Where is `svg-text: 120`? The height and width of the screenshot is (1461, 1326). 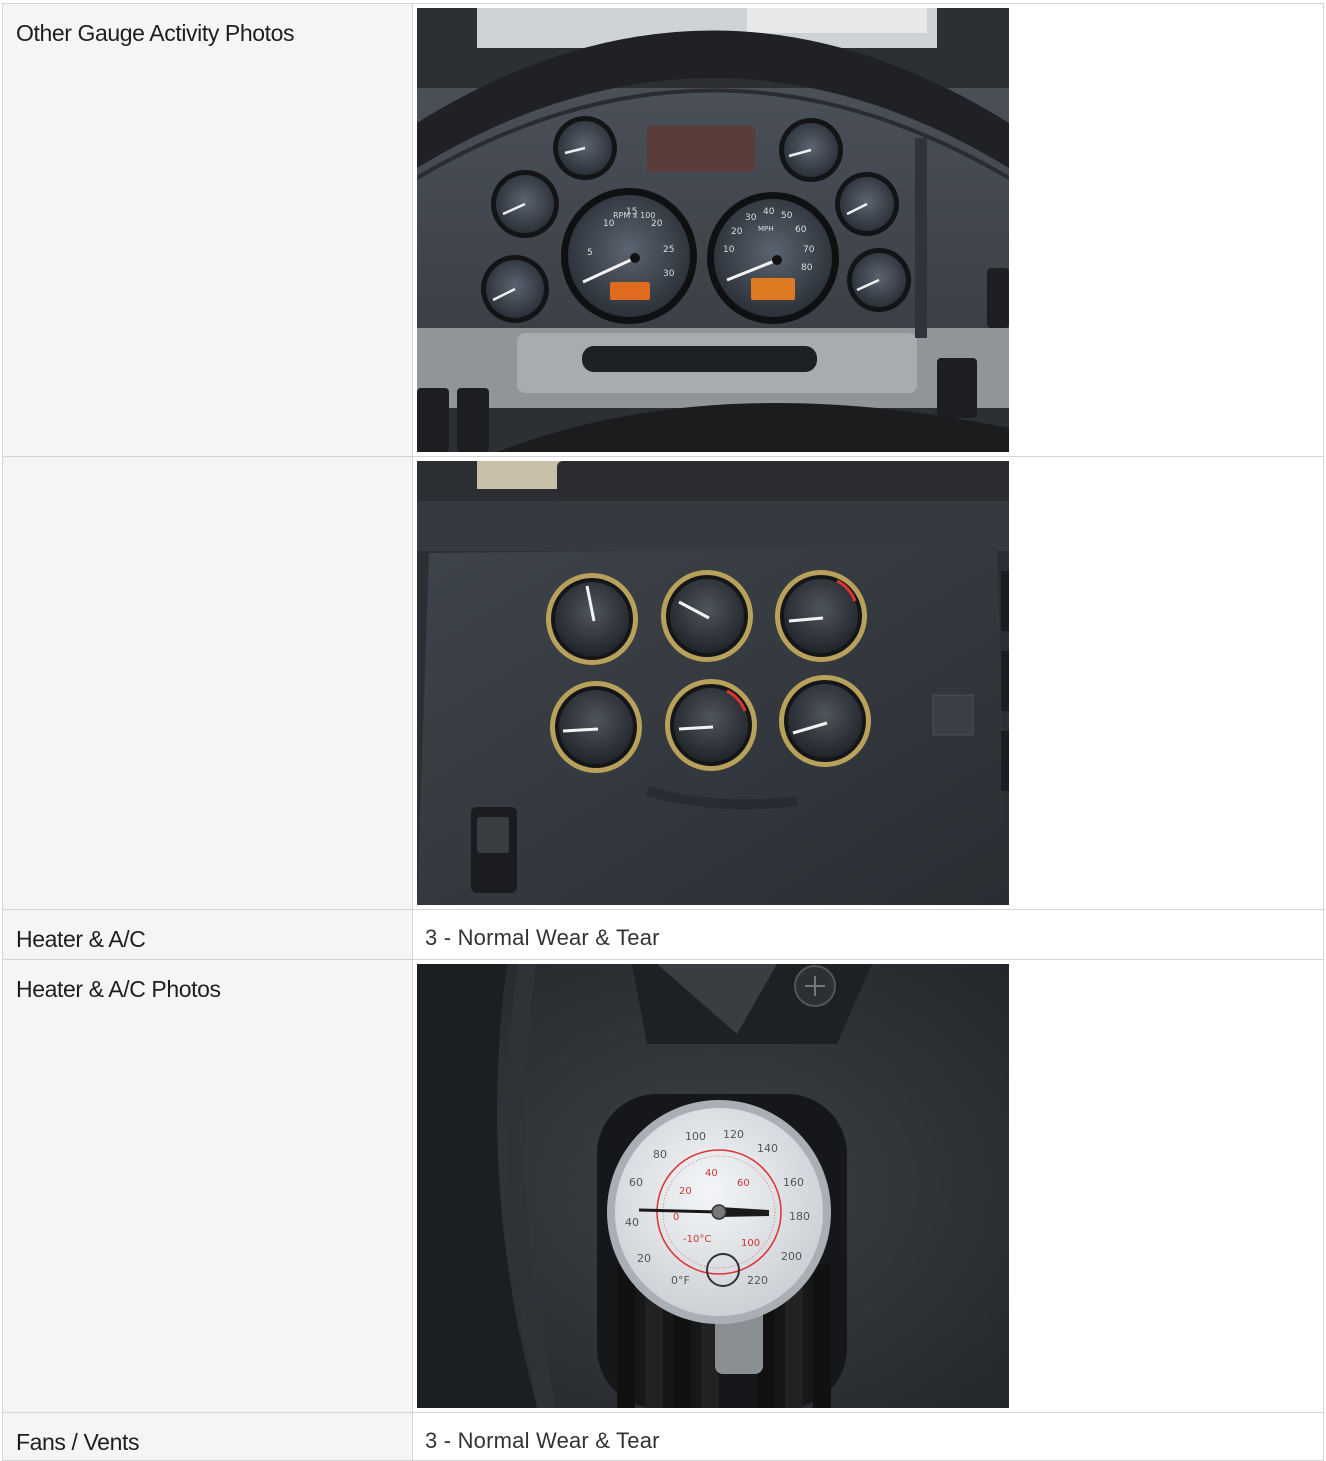 svg-text: 120 is located at coordinates (733, 1134).